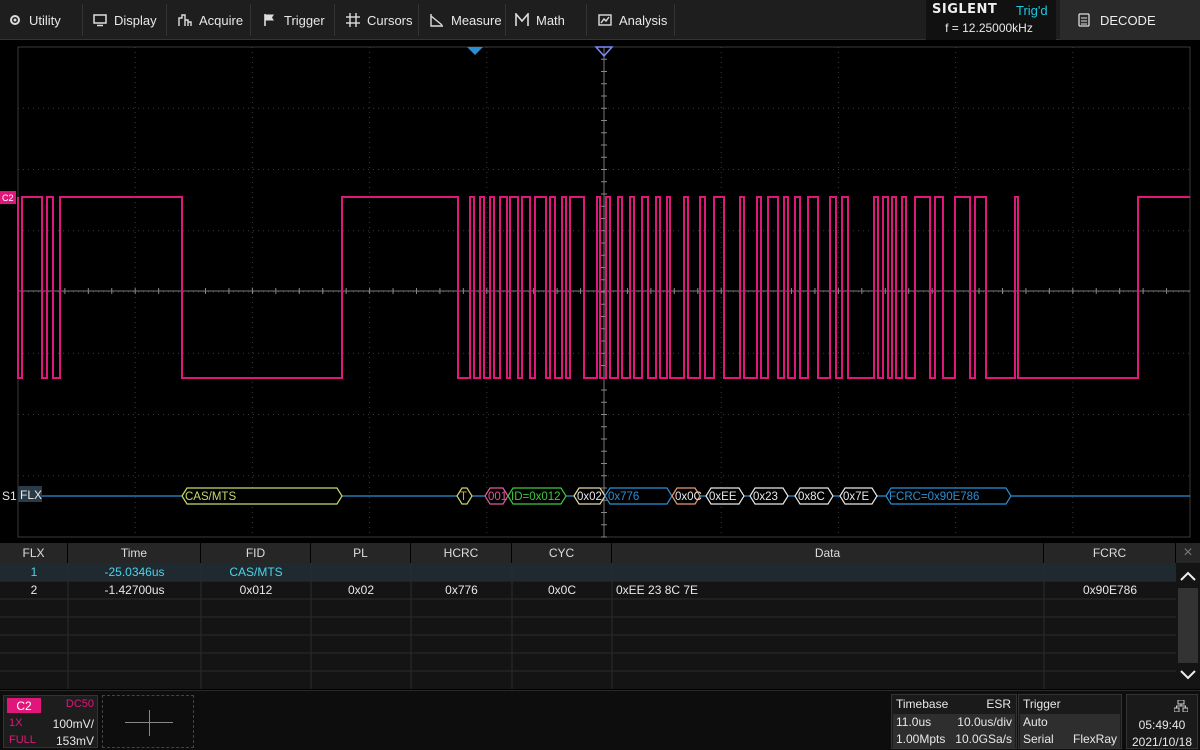  I want to click on bus-frame: 001, so click(496, 496).